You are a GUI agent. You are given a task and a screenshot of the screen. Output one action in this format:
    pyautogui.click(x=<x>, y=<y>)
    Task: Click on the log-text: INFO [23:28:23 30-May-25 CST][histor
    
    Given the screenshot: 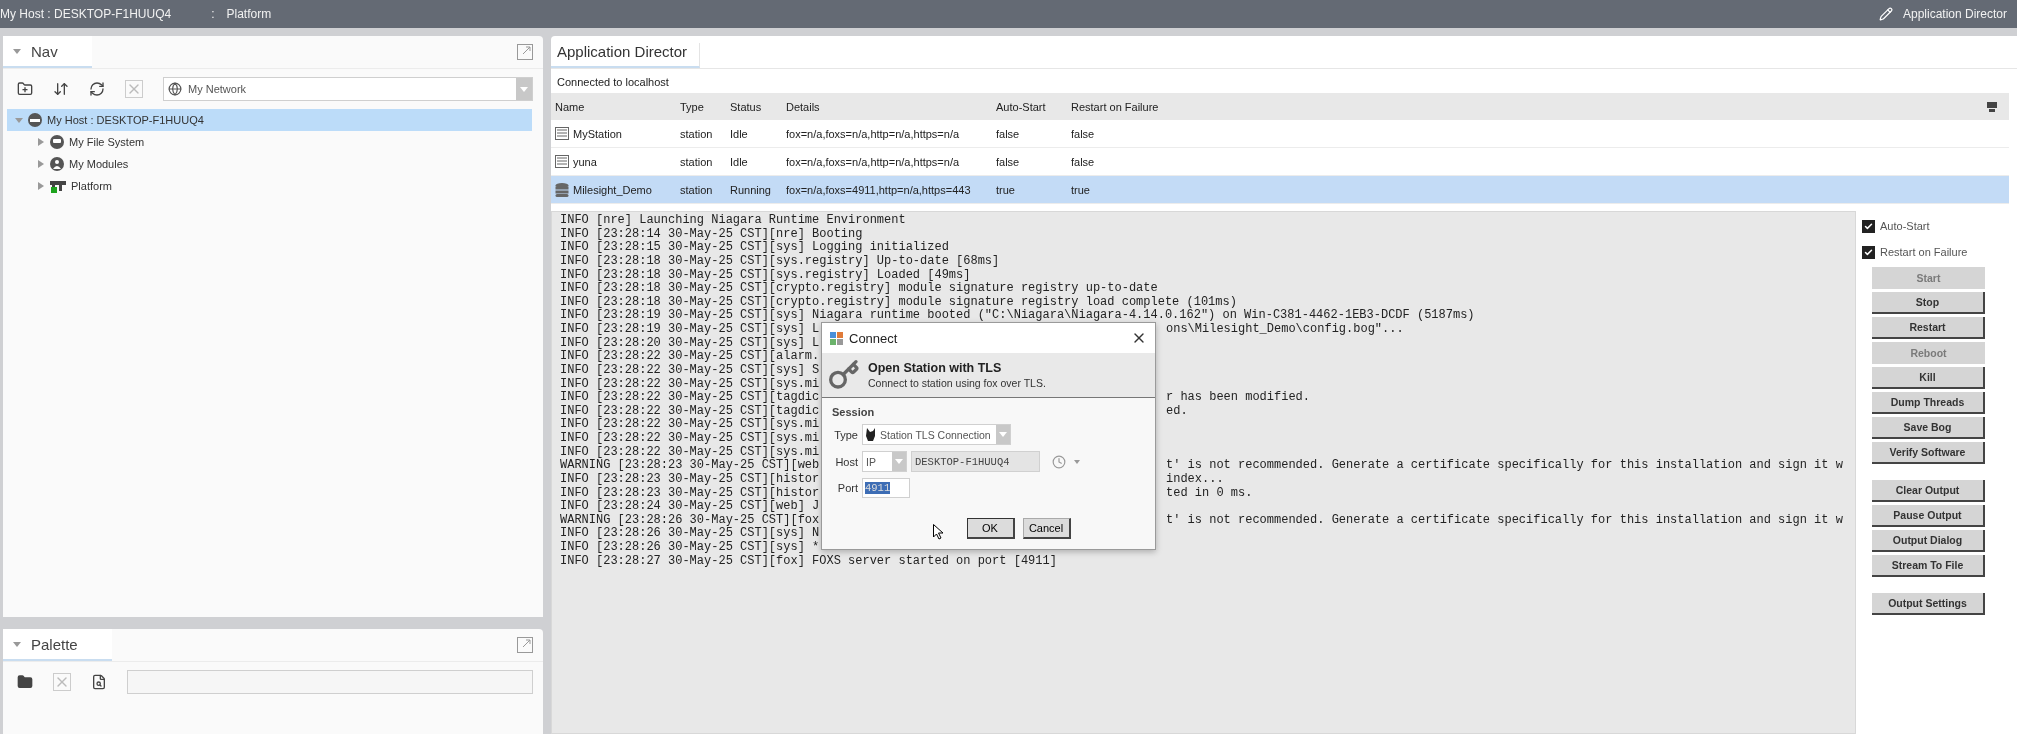 What is the action you would take?
    pyautogui.click(x=690, y=479)
    